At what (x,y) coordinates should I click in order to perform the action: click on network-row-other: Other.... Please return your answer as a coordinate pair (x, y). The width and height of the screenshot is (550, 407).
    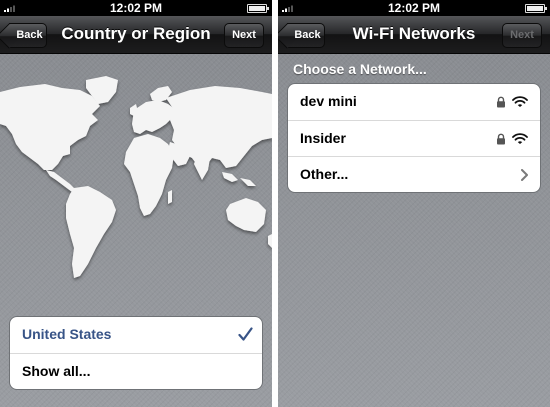
    Looking at the image, I should click on (414, 174).